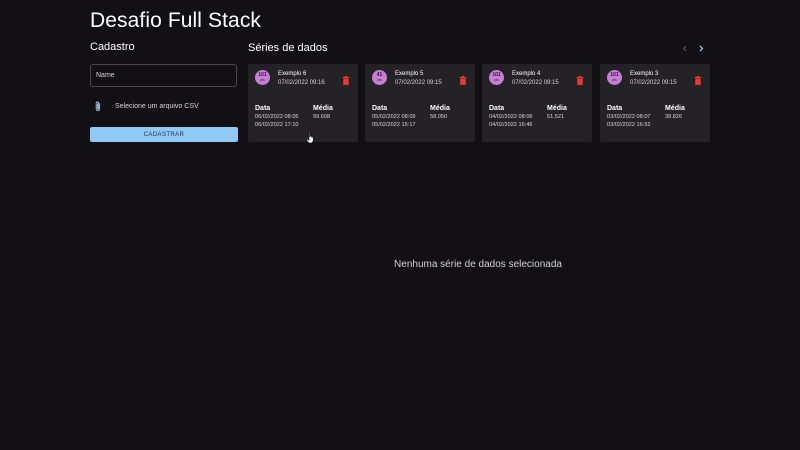  I want to click on cadastro-title: Cadastro, so click(112, 47).